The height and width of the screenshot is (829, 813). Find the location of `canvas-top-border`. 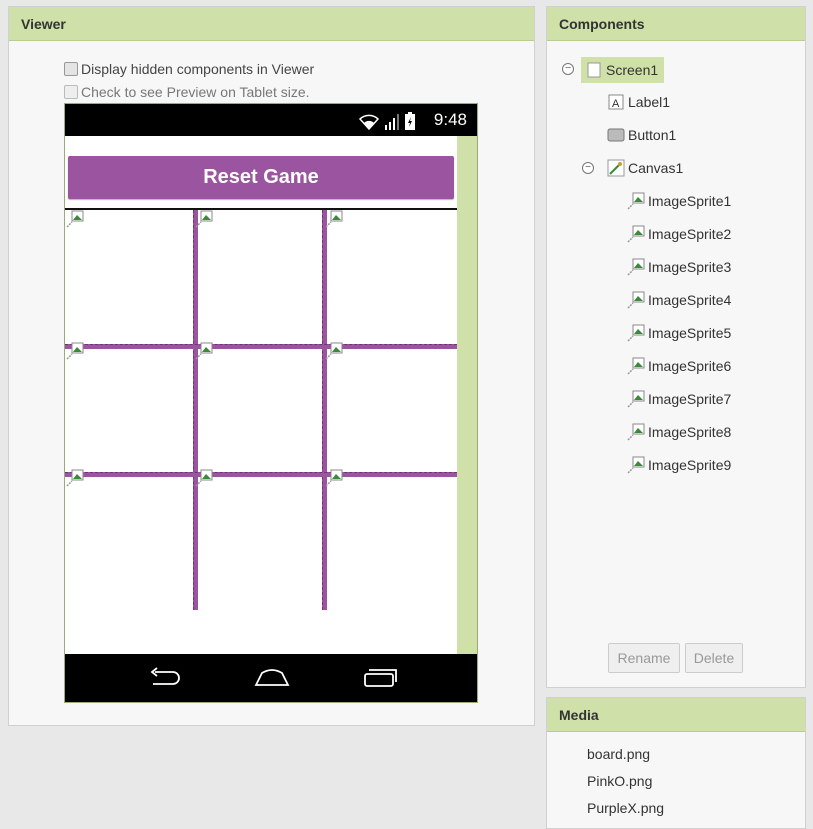

canvas-top-border is located at coordinates (261, 209).